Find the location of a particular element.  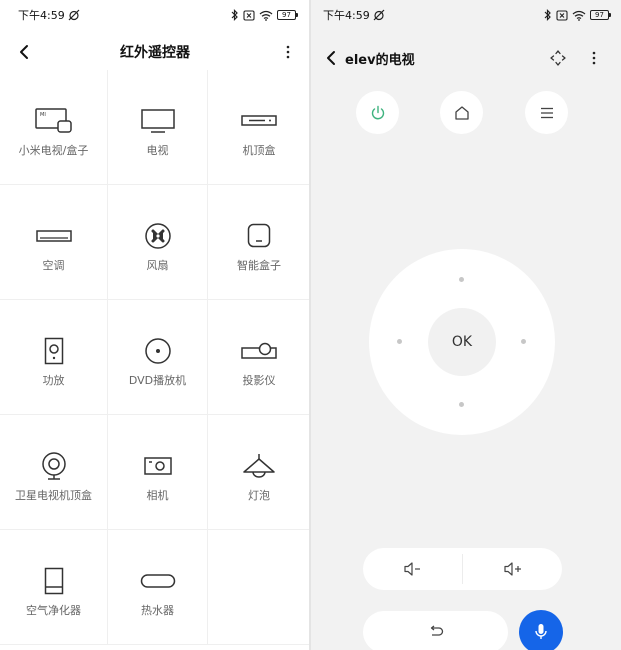

camera-icon is located at coordinates (157, 466).